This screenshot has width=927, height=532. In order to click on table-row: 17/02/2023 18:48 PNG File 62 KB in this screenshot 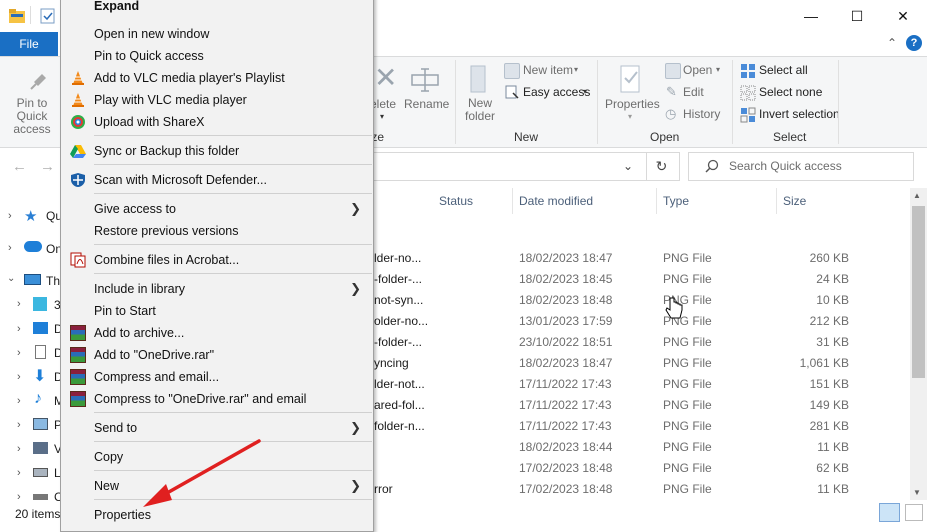, I will do `click(640, 468)`.